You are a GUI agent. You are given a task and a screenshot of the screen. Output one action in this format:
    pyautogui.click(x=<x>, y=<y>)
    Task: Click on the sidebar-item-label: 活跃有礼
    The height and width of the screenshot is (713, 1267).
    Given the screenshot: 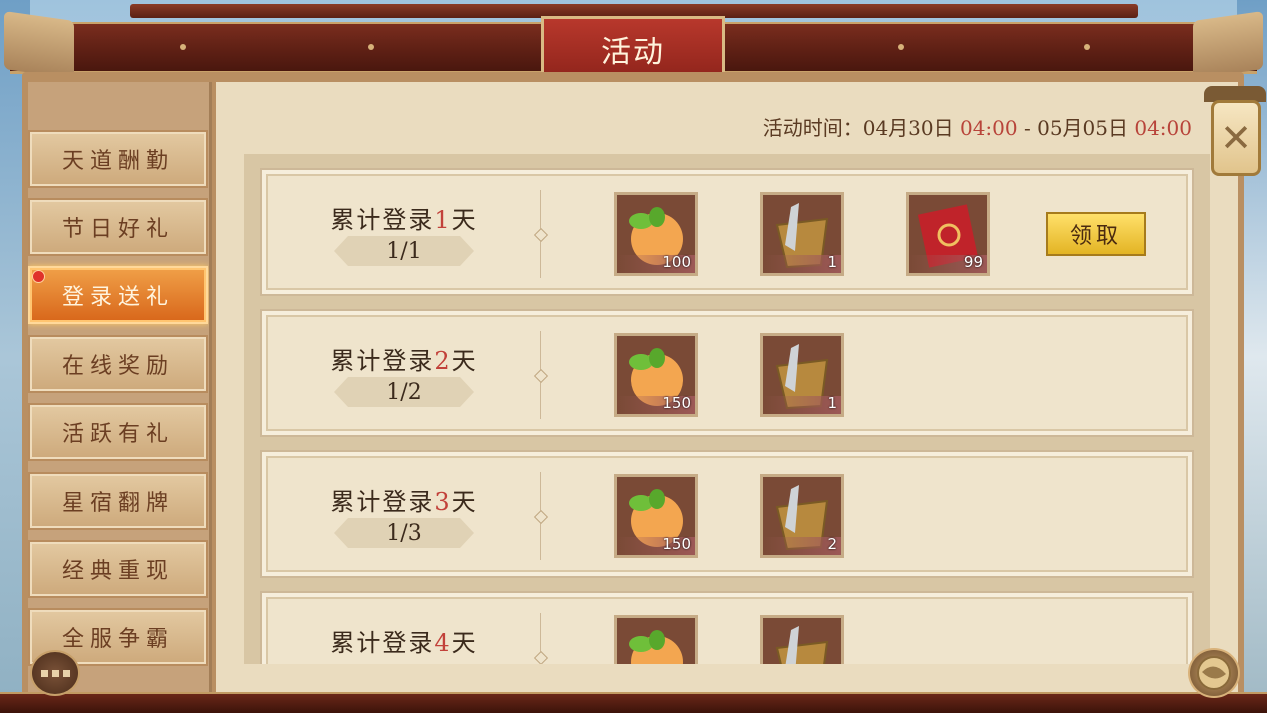 What is the action you would take?
    pyautogui.click(x=117, y=434)
    